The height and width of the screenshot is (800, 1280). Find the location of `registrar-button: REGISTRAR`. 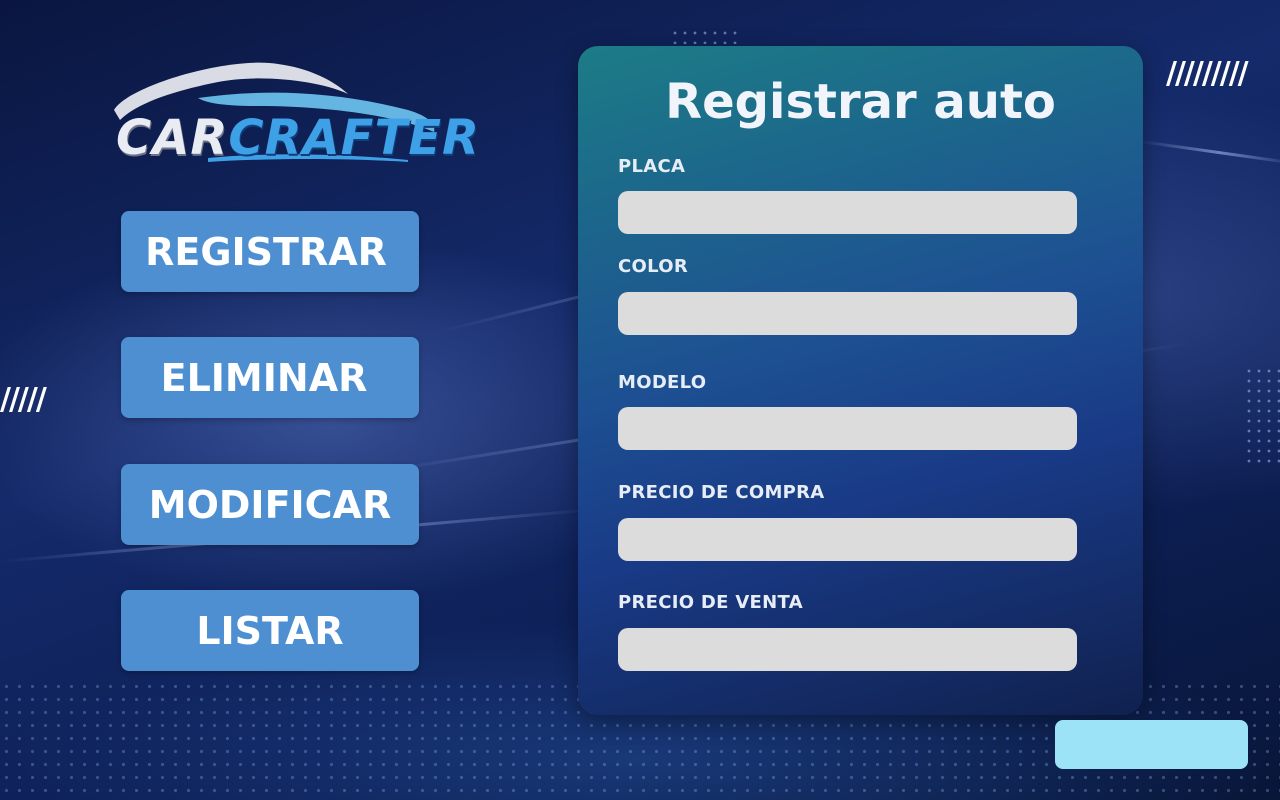

registrar-button: REGISTRAR is located at coordinates (270, 251).